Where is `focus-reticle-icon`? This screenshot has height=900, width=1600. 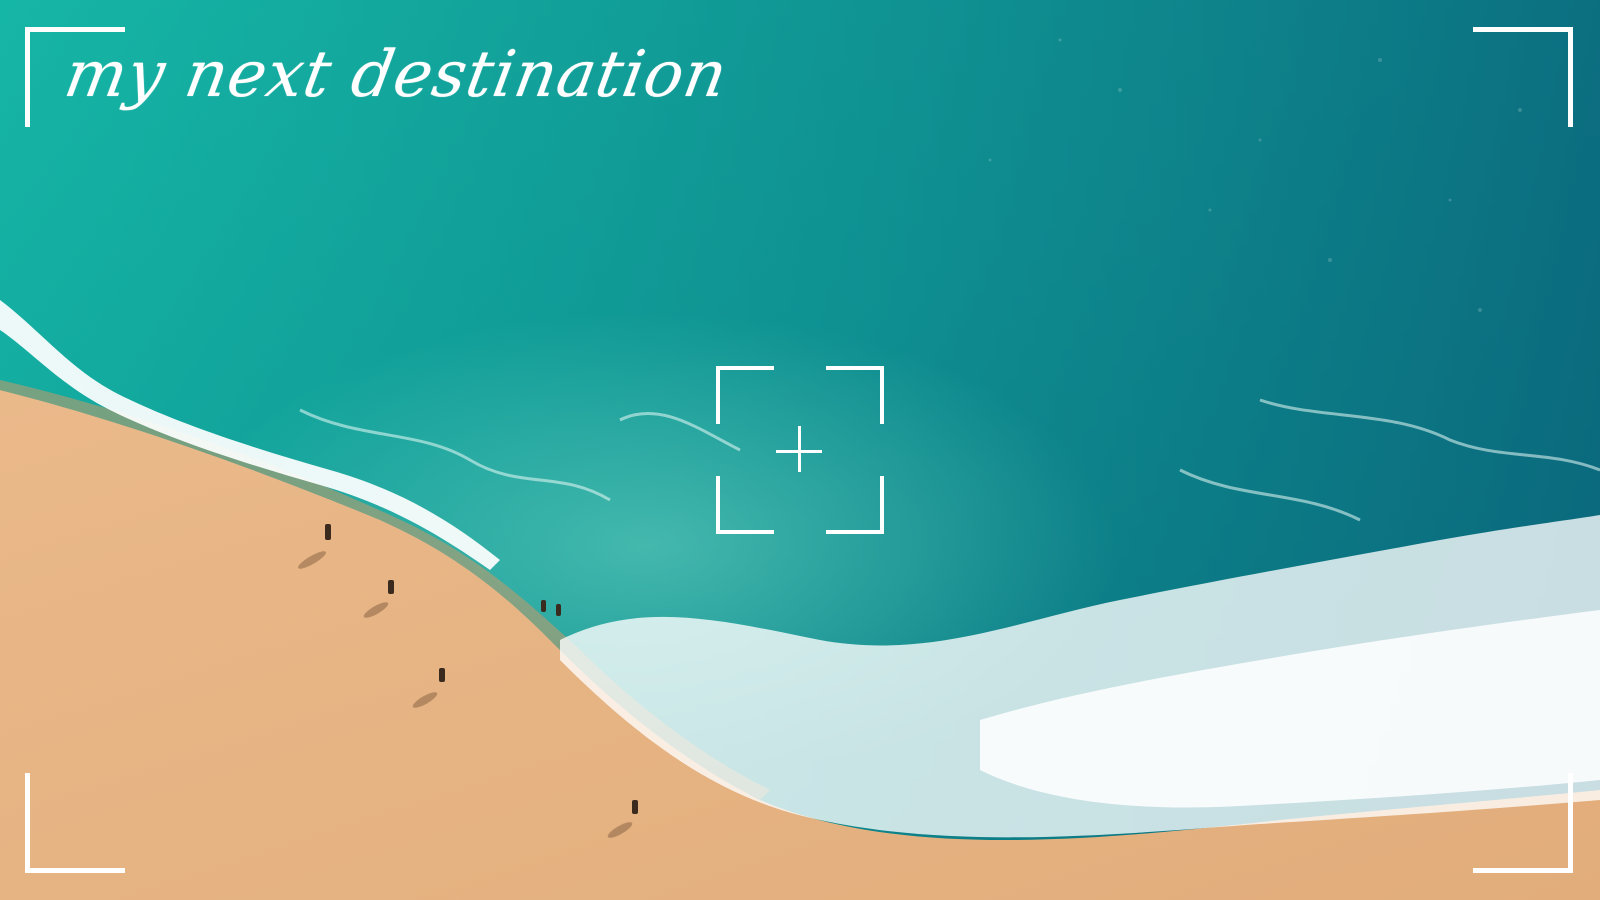
focus-reticle-icon is located at coordinates (800, 450).